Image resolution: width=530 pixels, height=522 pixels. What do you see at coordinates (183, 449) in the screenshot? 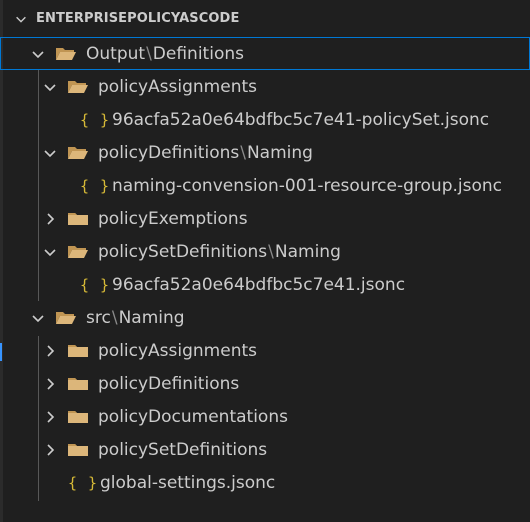
I see `folder-label: policySetDefinitions` at bounding box center [183, 449].